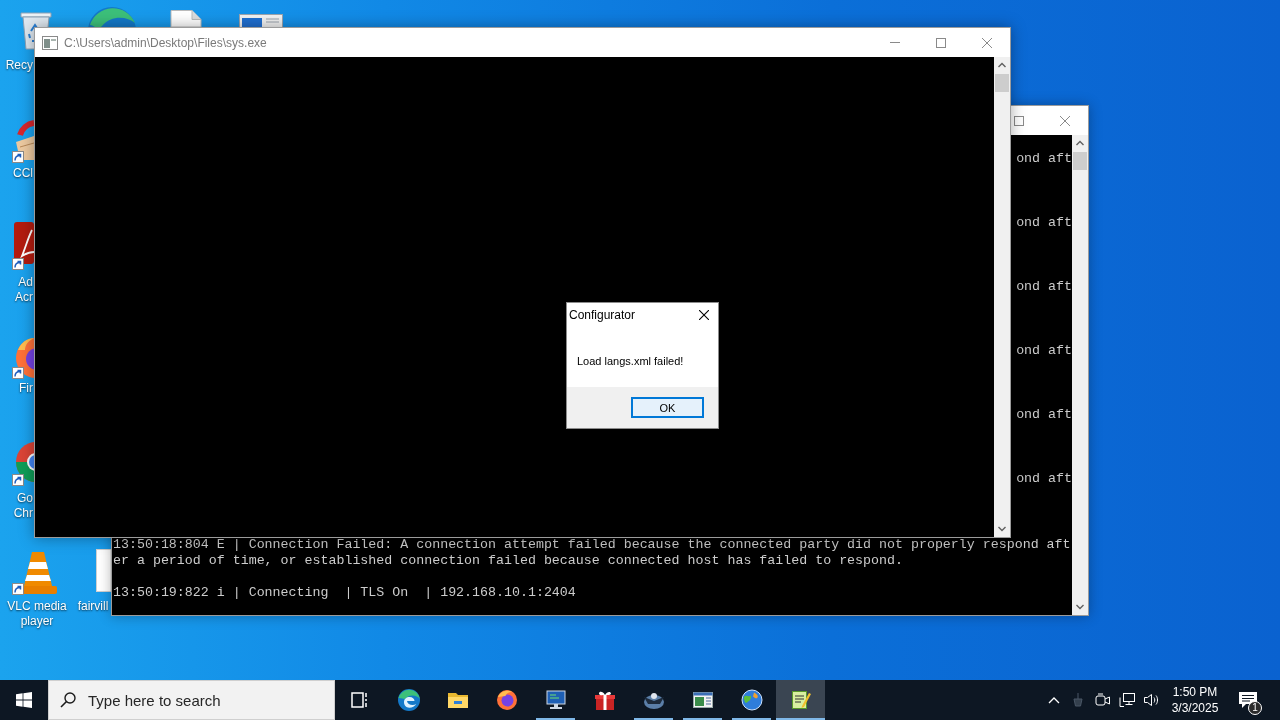 This screenshot has width=1280, height=720. What do you see at coordinates (602, 315) in the screenshot?
I see `dialog-title: Configurator` at bounding box center [602, 315].